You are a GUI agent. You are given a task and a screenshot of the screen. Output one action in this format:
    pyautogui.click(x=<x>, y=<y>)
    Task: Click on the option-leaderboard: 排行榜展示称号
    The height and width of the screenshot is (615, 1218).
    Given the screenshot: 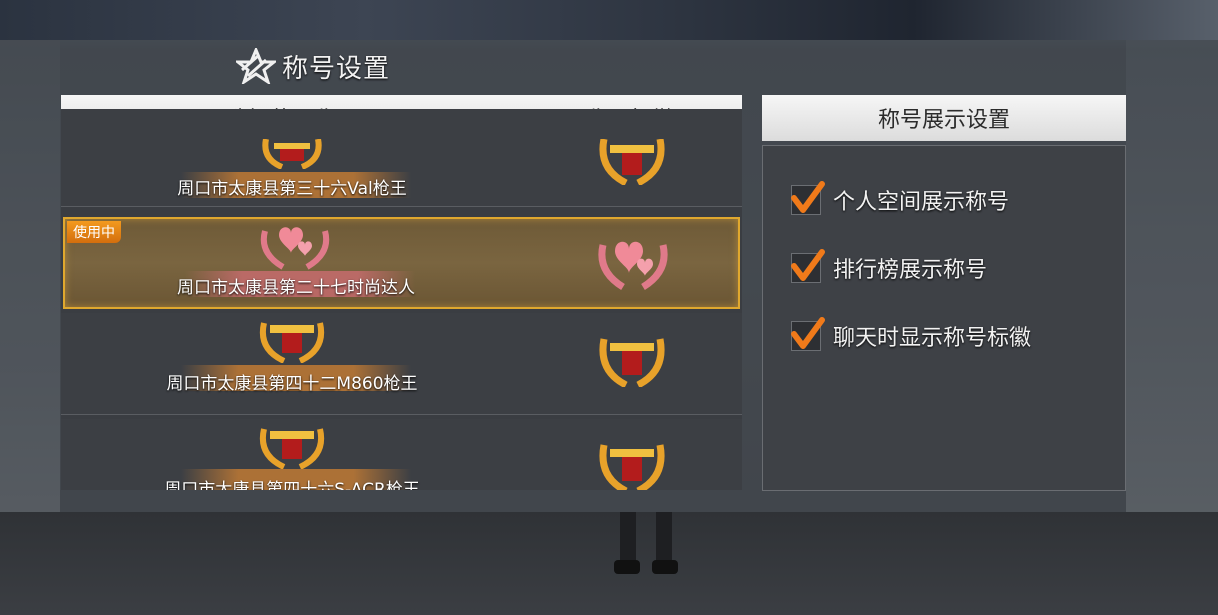 What is the action you would take?
    pyautogui.click(x=889, y=266)
    